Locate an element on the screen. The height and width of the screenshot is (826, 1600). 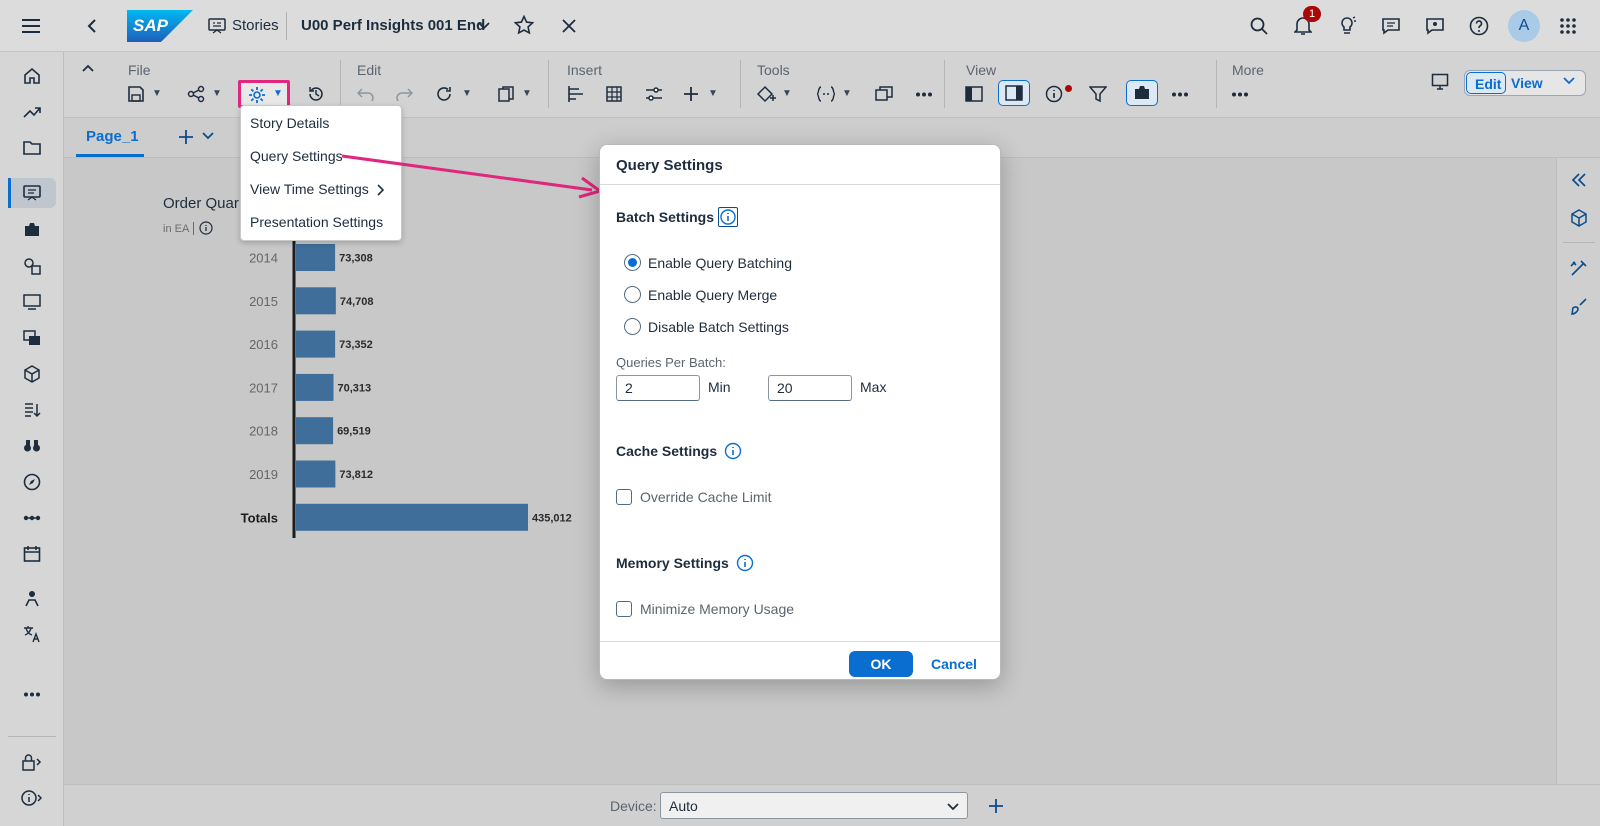
trend-icon is located at coordinates (32, 112).